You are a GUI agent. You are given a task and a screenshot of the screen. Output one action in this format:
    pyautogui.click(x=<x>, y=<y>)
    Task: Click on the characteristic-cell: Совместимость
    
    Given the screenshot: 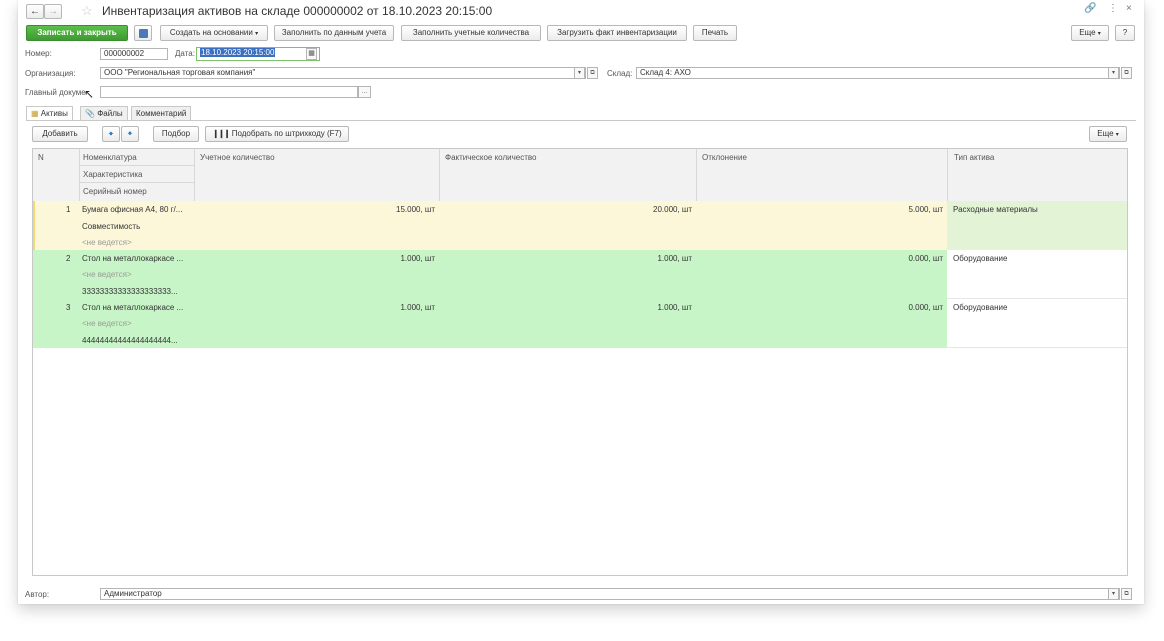 What is the action you would take?
    pyautogui.click(x=111, y=226)
    